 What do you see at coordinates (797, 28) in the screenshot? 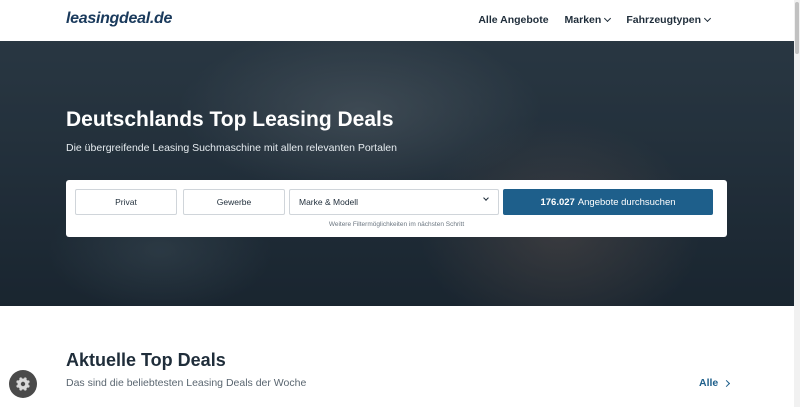
I see `scrollbar-thumb` at bounding box center [797, 28].